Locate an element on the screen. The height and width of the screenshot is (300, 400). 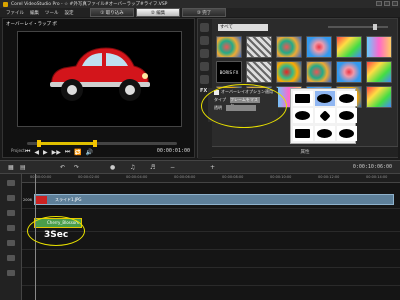
auto-music-icon: ♬ is located at coordinates (152, 168).